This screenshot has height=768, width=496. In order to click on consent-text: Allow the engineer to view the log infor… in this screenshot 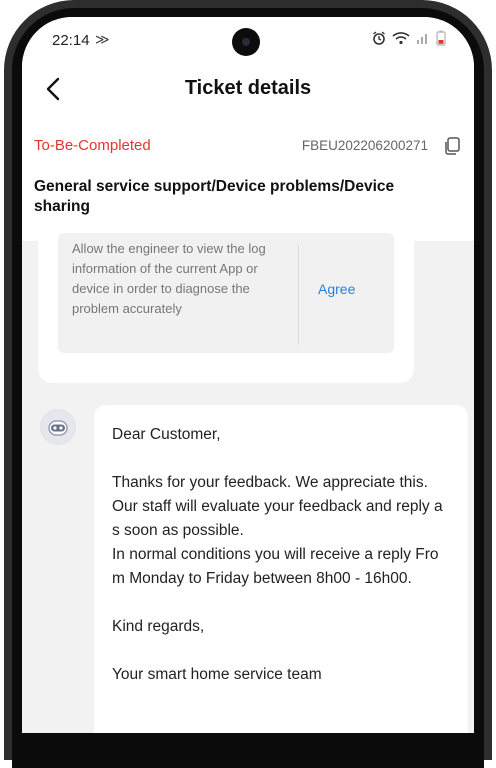, I will do `click(169, 278)`.